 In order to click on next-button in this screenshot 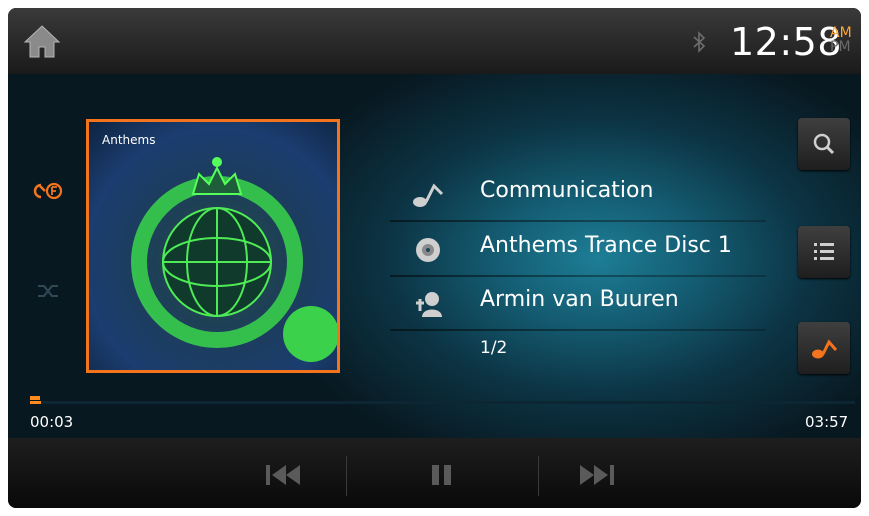, I will do `click(597, 475)`.